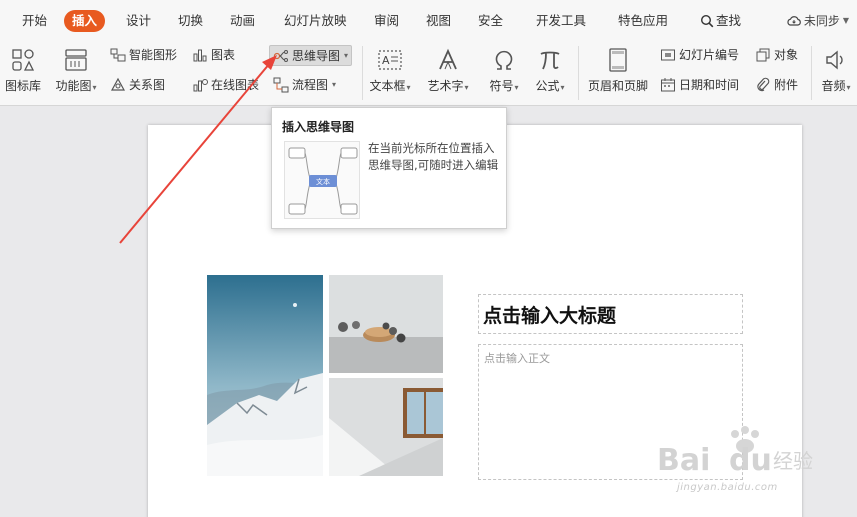  Describe the element at coordinates (836, 86) in the screenshot. I see `audio-label: 音频▾` at that location.